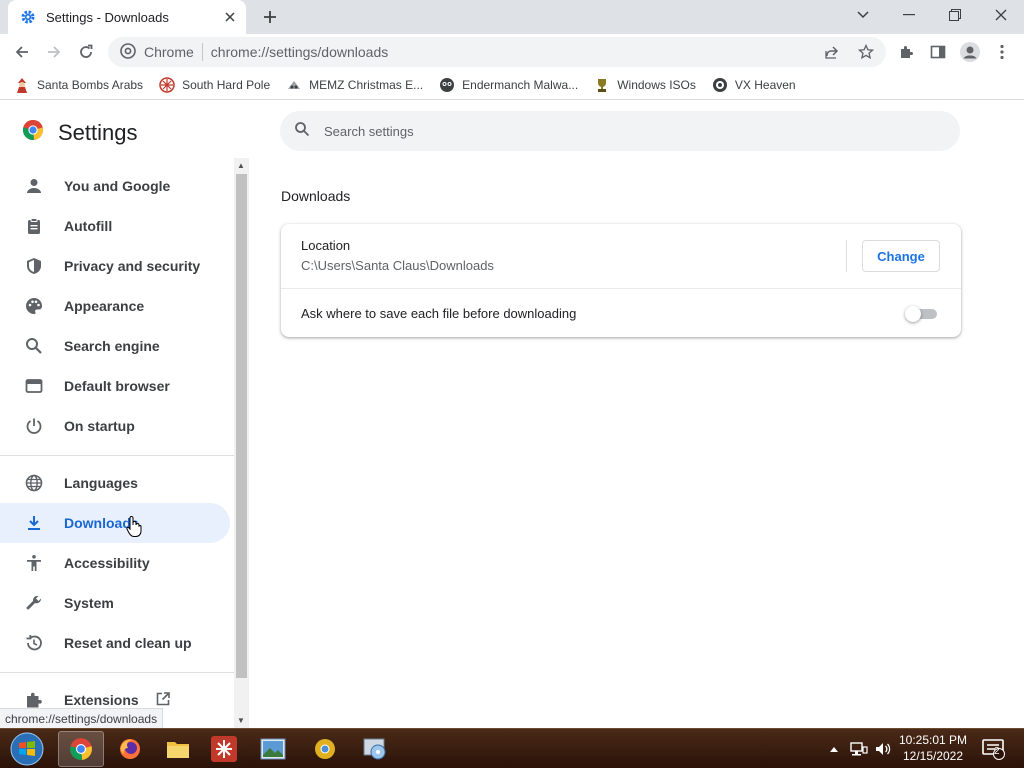 This screenshot has width=1024, height=769. What do you see at coordinates (226, 84) in the screenshot?
I see `bookmark-label: South Hard Pole` at bounding box center [226, 84].